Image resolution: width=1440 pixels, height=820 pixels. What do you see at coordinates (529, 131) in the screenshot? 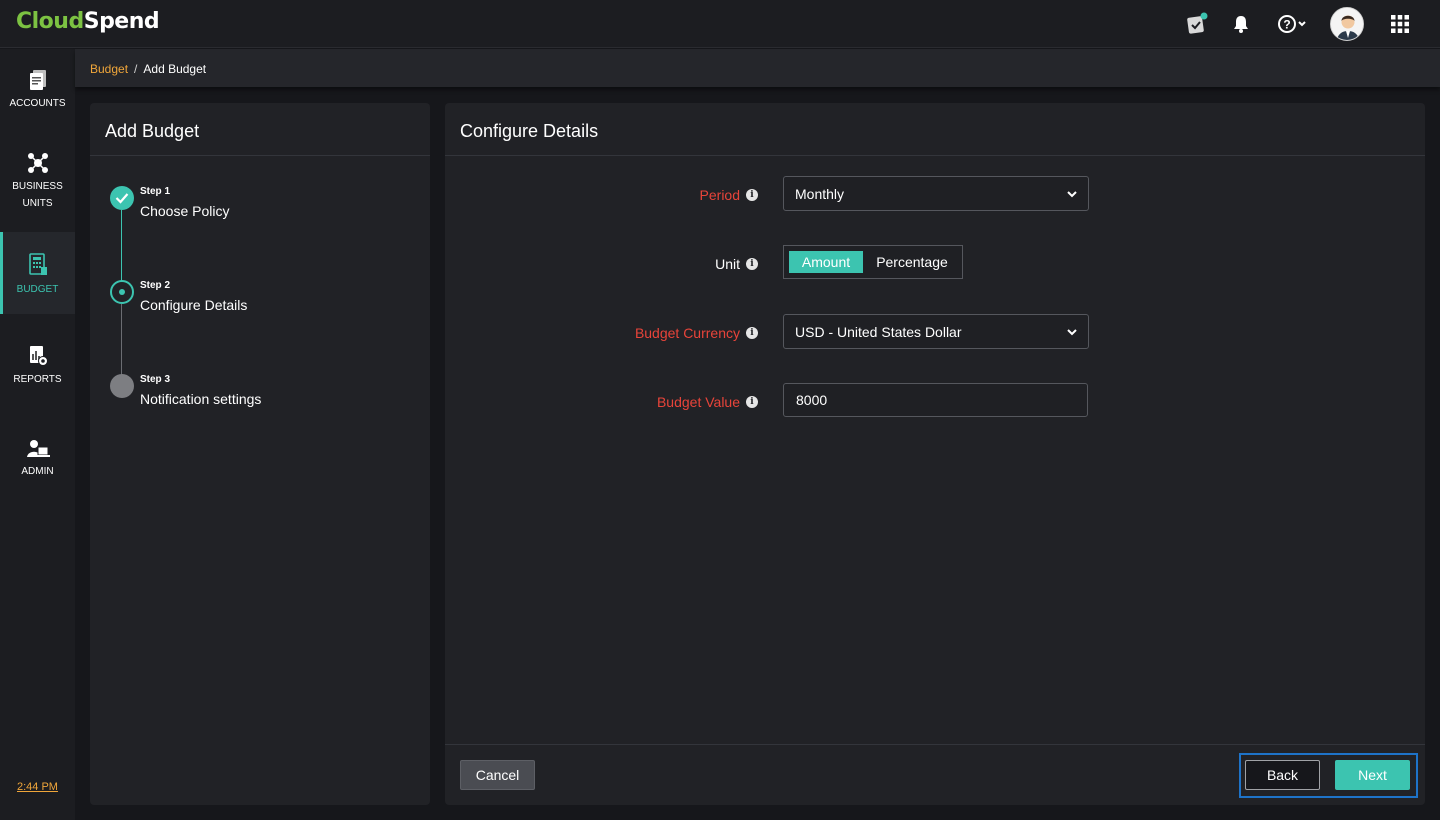
I see `section-title: Configure Details` at bounding box center [529, 131].